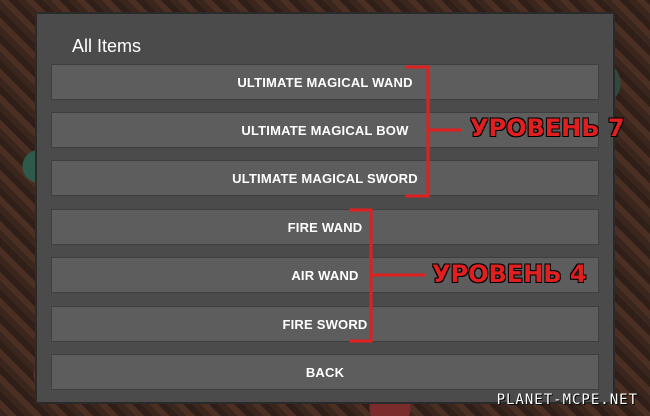  Describe the element at coordinates (547, 128) in the screenshot. I see `level-7-label: УРОВЕНЬ 7` at that location.